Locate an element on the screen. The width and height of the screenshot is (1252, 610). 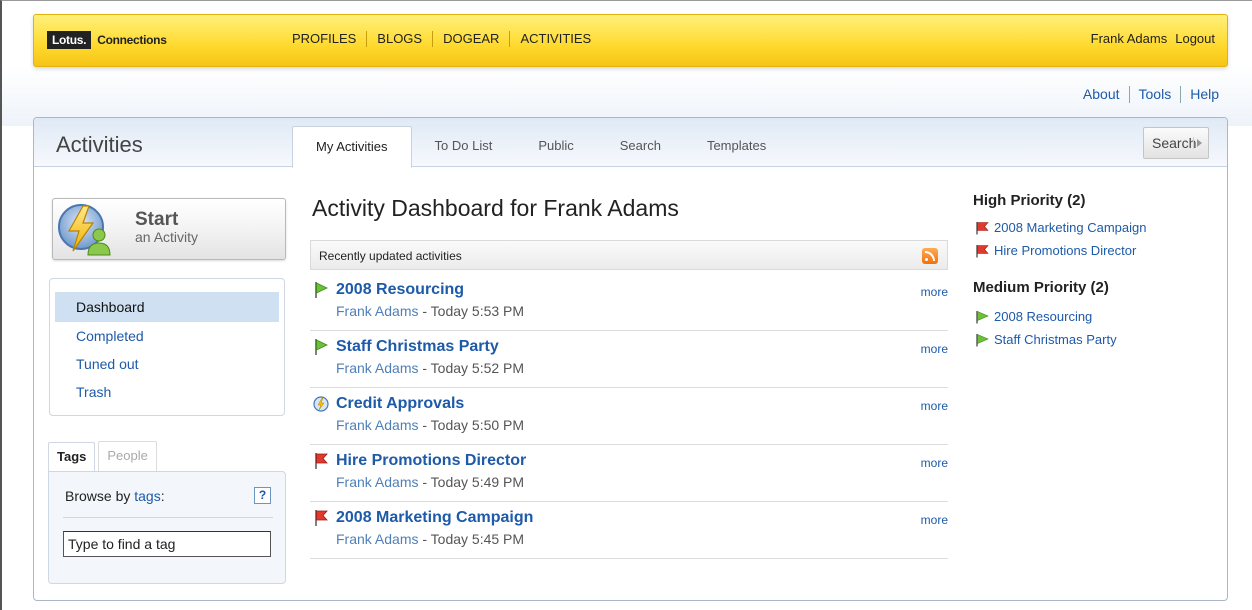
about-link: About is located at coordinates (1101, 94).